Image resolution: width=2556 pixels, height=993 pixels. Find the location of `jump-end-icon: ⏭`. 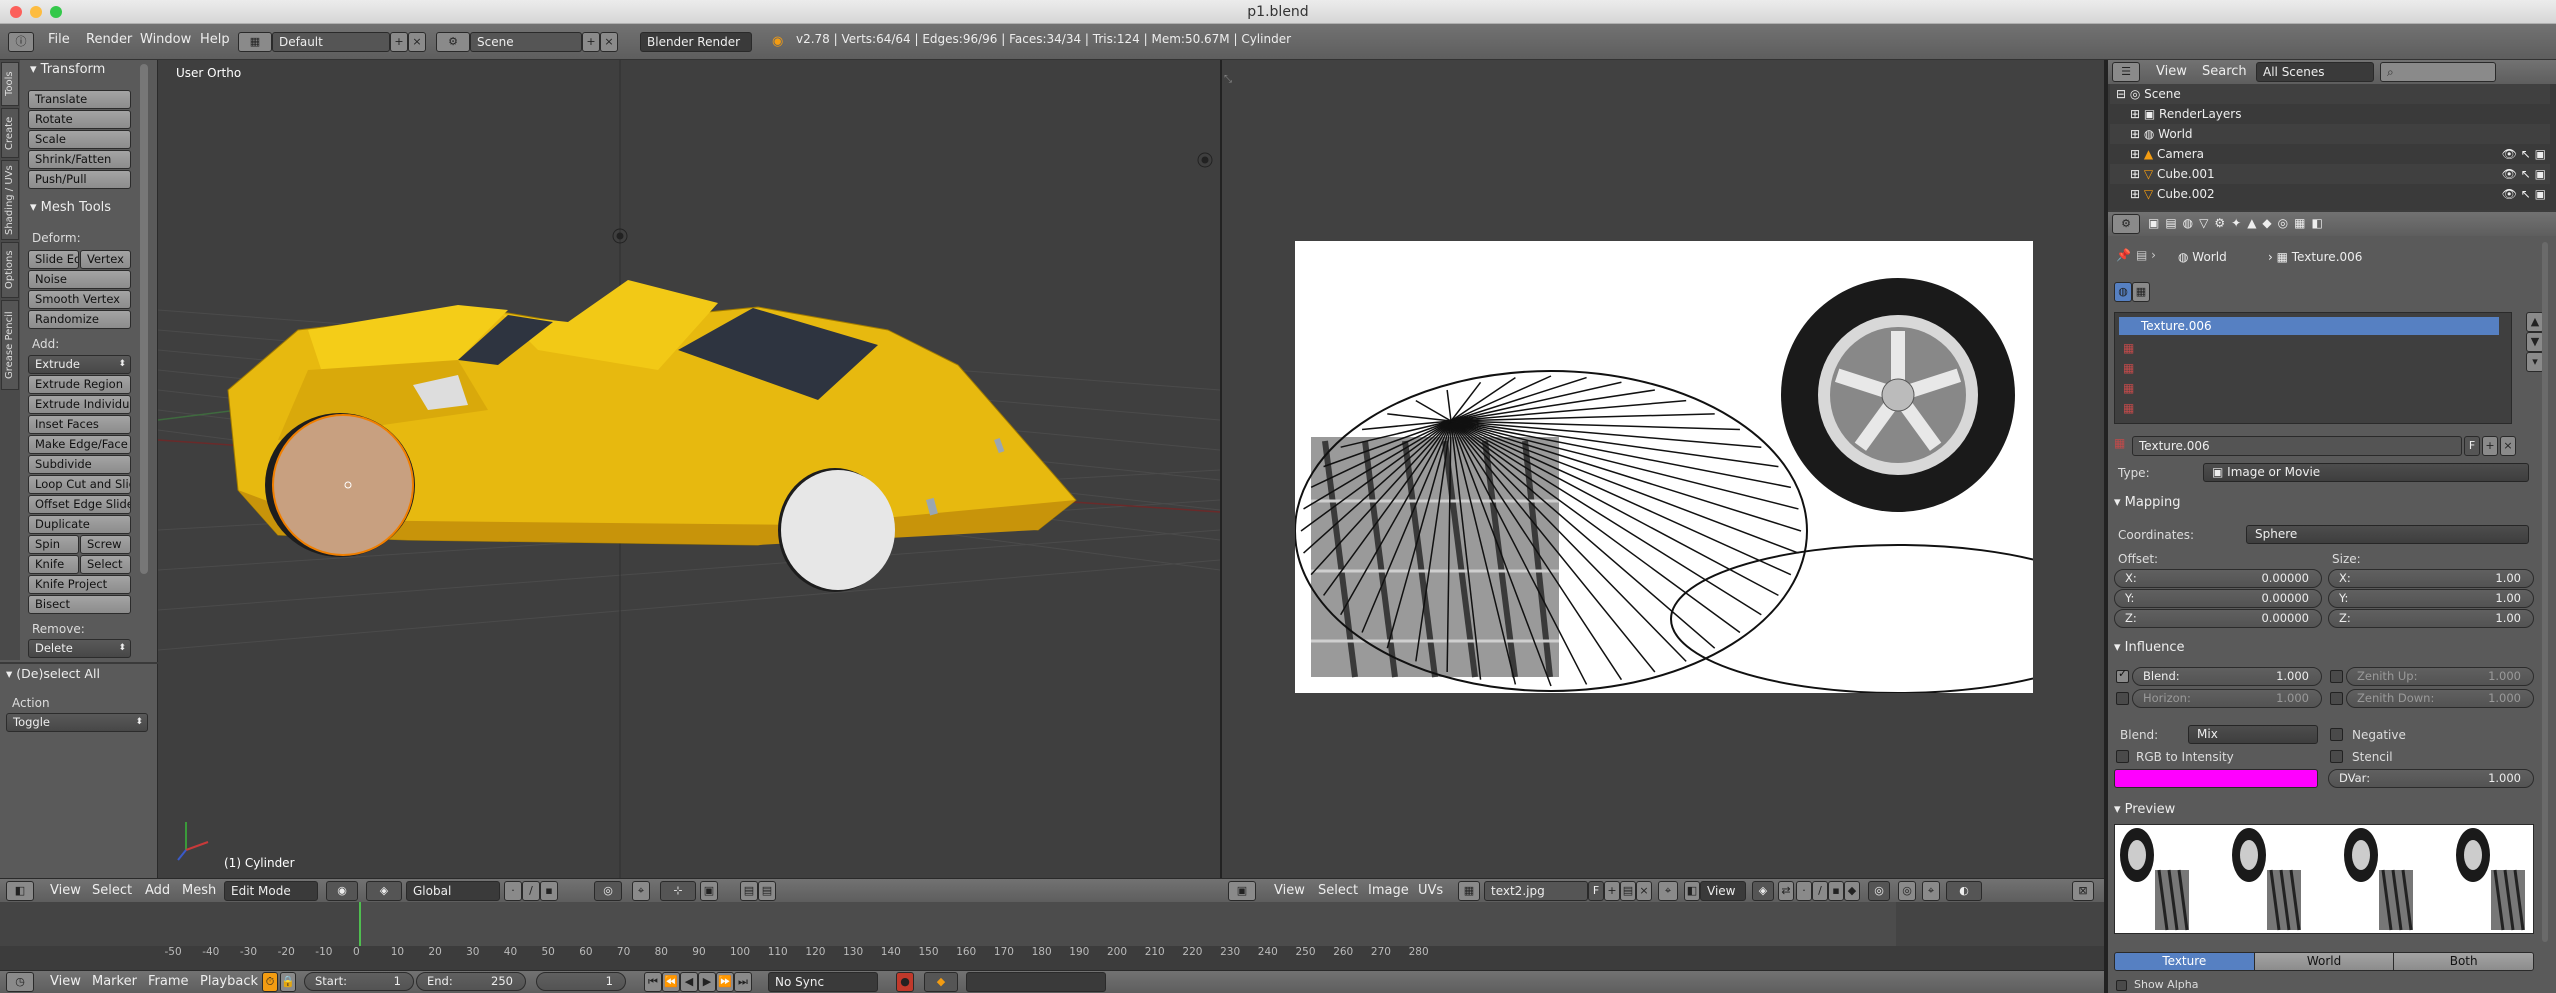

jump-end-icon: ⏭ is located at coordinates (743, 982).